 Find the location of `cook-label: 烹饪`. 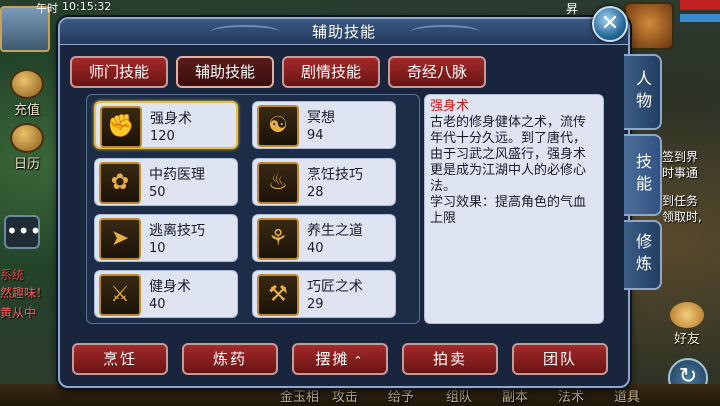

cook-label: 烹饪 is located at coordinates (119, 359).